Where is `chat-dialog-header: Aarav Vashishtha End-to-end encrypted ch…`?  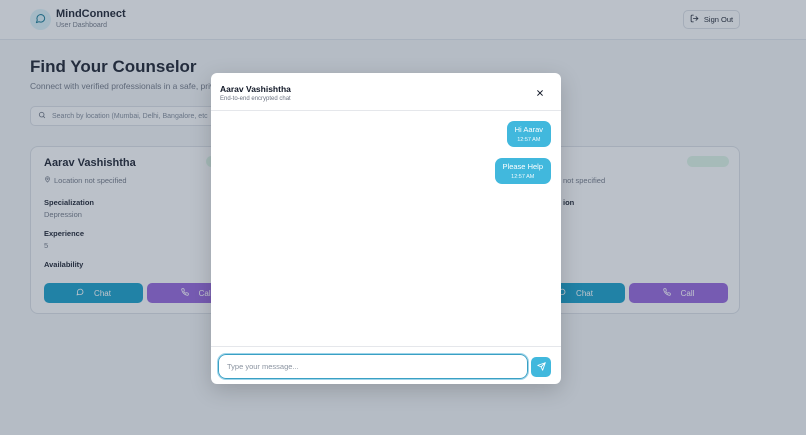 chat-dialog-header: Aarav Vashishtha End-to-end encrypted ch… is located at coordinates (386, 92).